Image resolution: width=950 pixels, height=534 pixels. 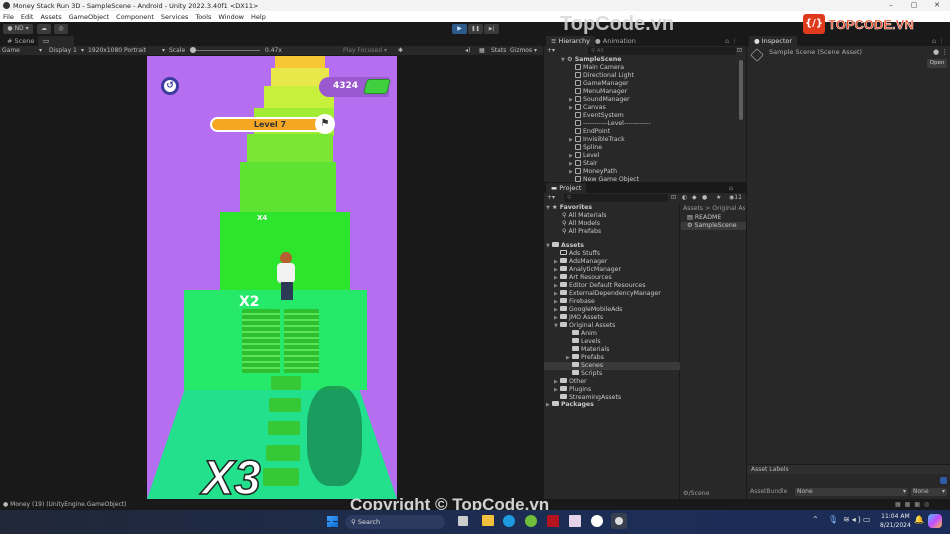 What do you see at coordinates (943, 480) in the screenshot?
I see `tag-icon` at bounding box center [943, 480].